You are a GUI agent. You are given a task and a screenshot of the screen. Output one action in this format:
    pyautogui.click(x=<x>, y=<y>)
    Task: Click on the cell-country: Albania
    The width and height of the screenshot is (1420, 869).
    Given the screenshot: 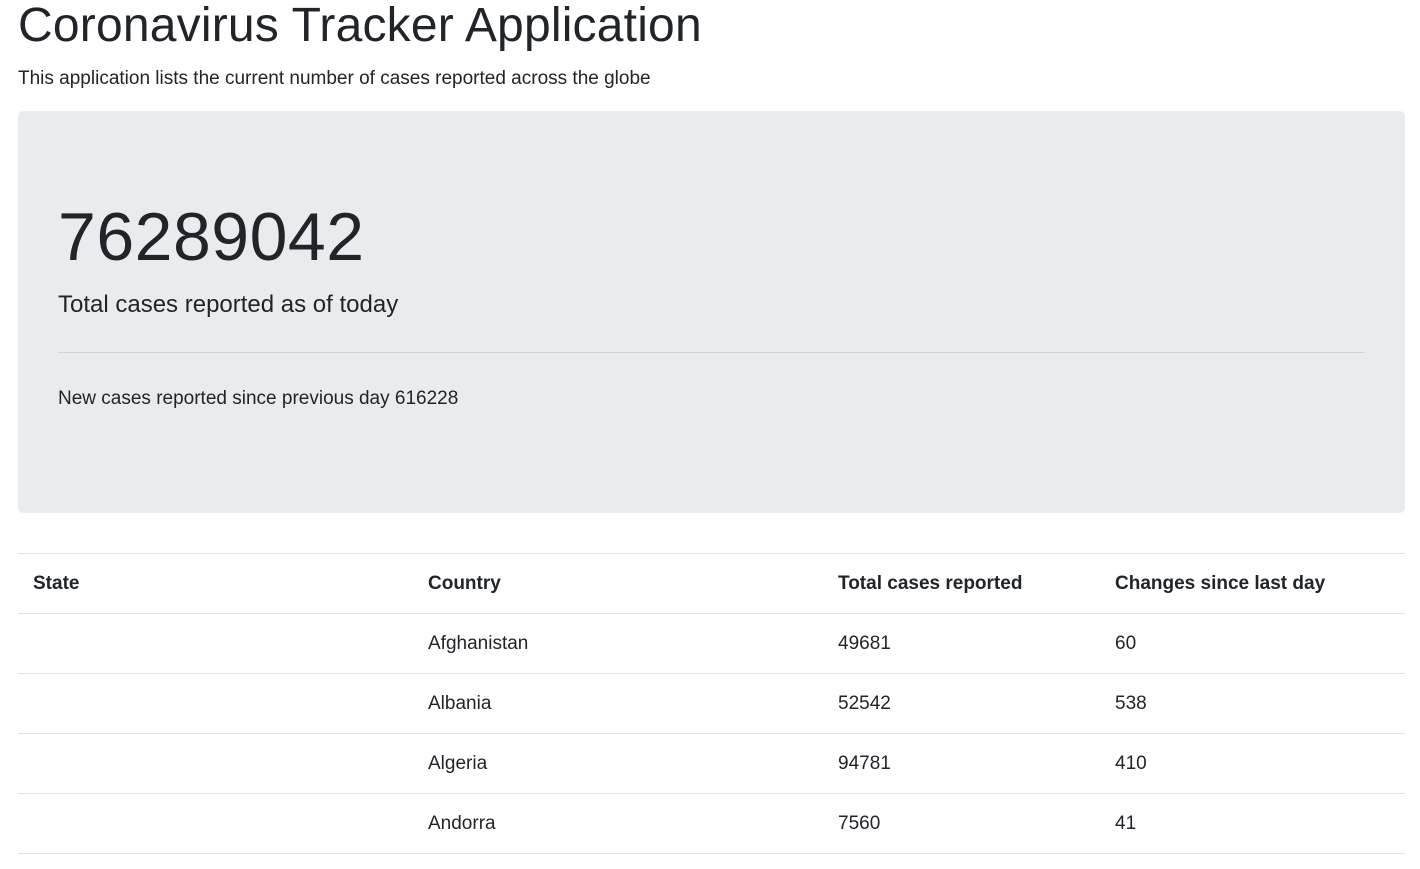 What is the action you would take?
    pyautogui.click(x=618, y=703)
    